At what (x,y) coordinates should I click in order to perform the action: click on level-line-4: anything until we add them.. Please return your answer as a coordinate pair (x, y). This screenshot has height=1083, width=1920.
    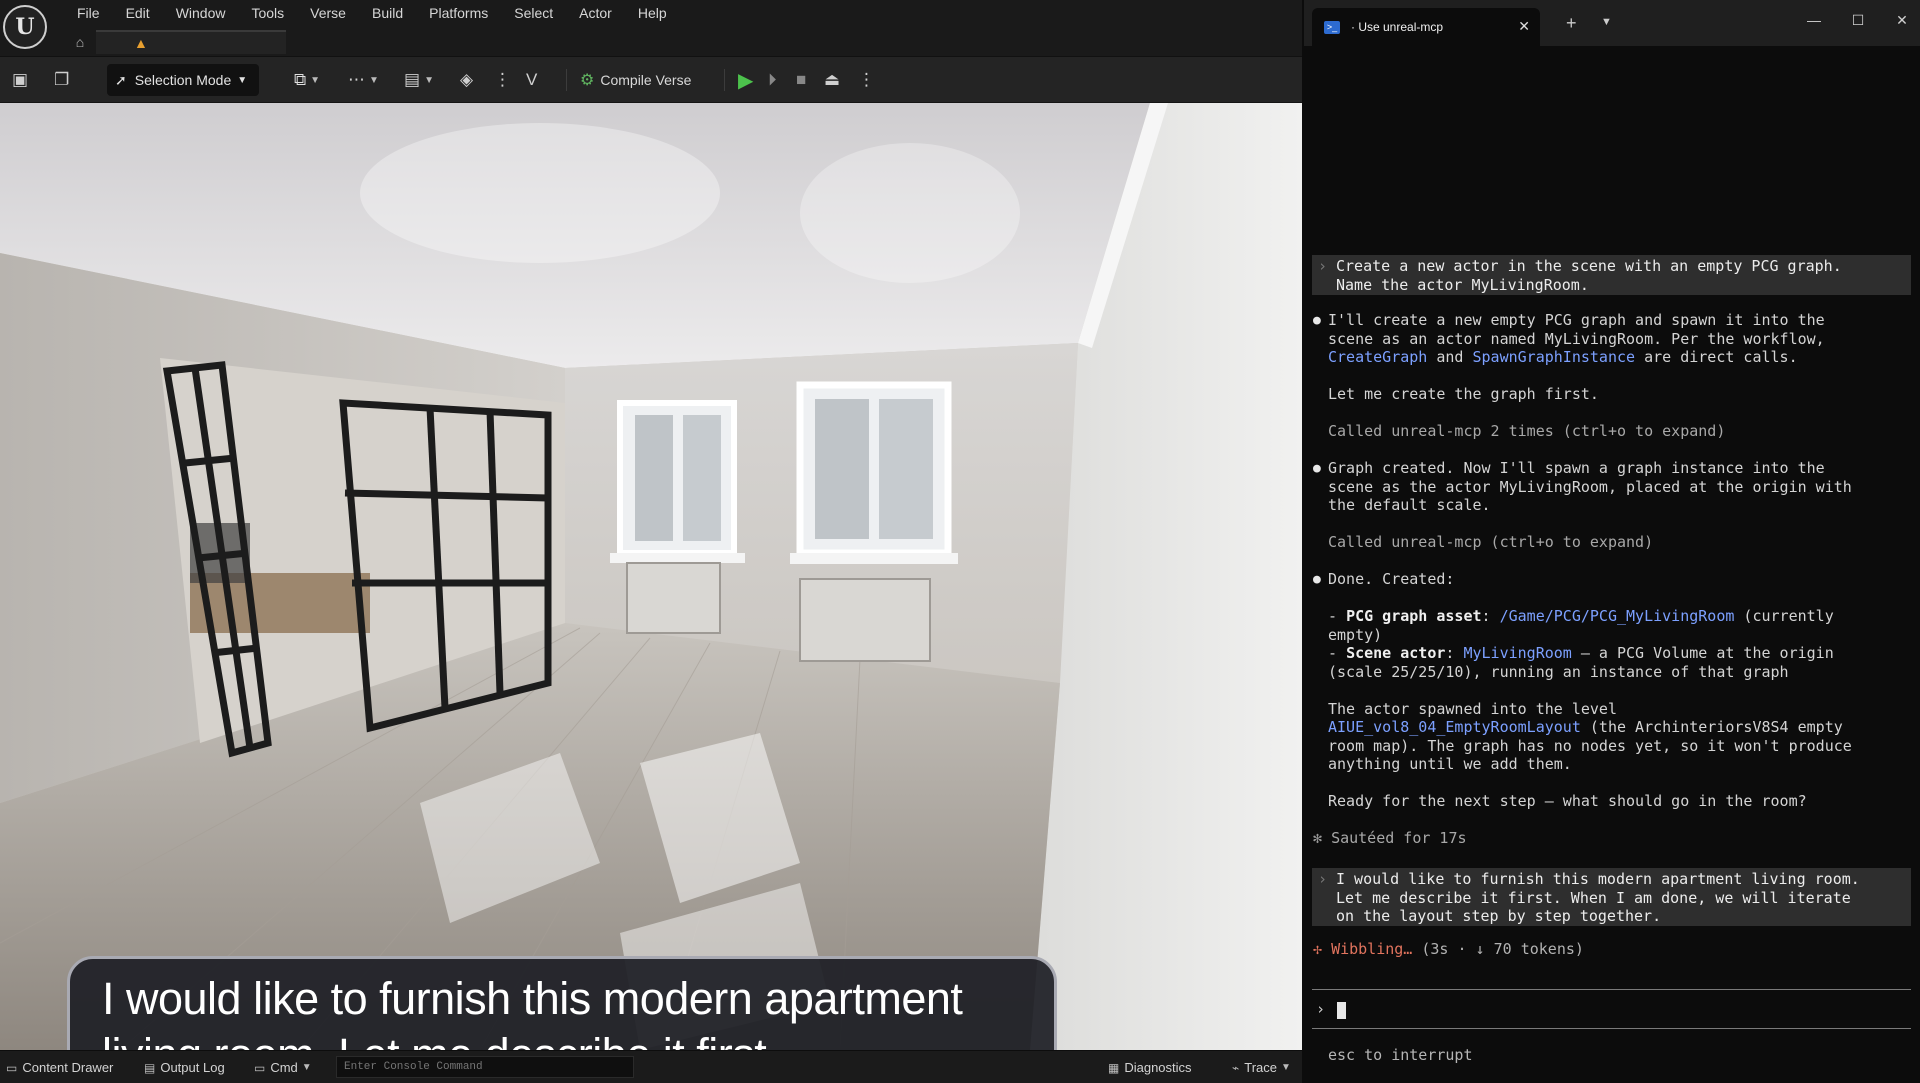
    Looking at the image, I should click on (1450, 764).